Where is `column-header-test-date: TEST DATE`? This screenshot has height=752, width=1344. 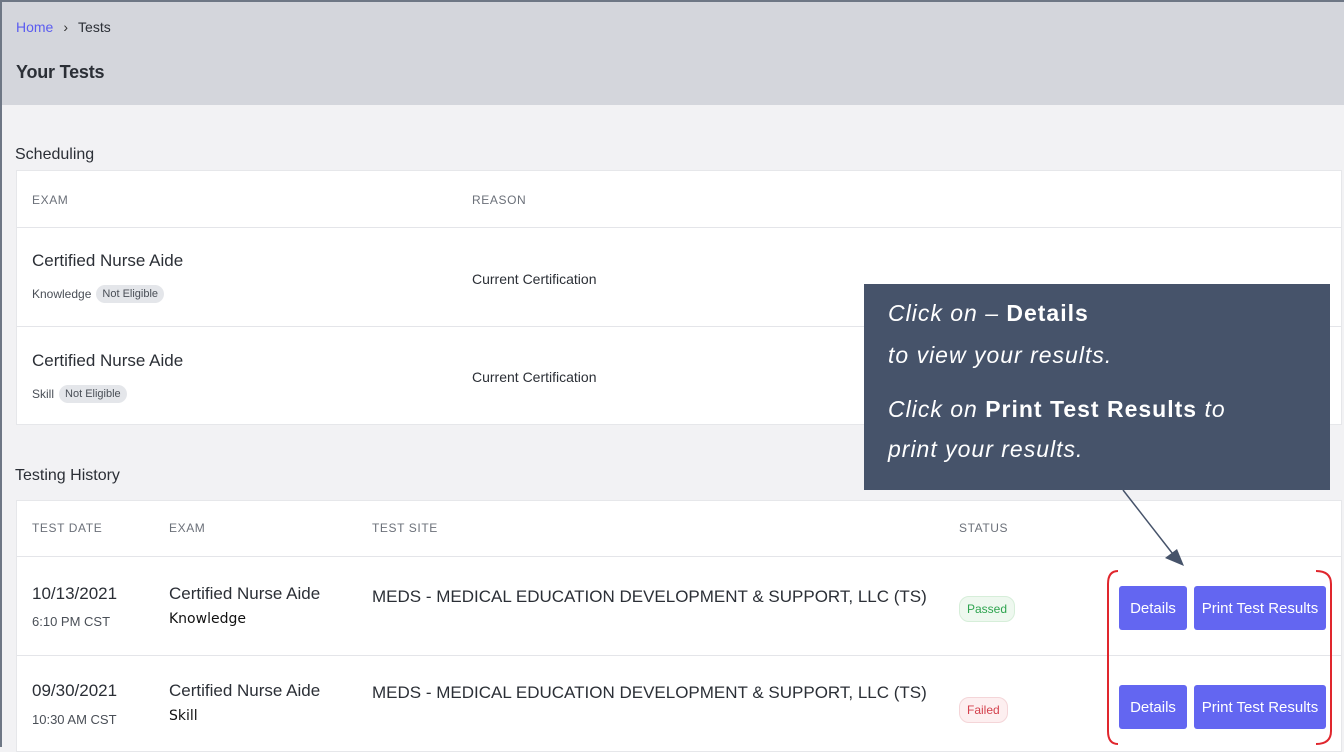 column-header-test-date: TEST DATE is located at coordinates (67, 528).